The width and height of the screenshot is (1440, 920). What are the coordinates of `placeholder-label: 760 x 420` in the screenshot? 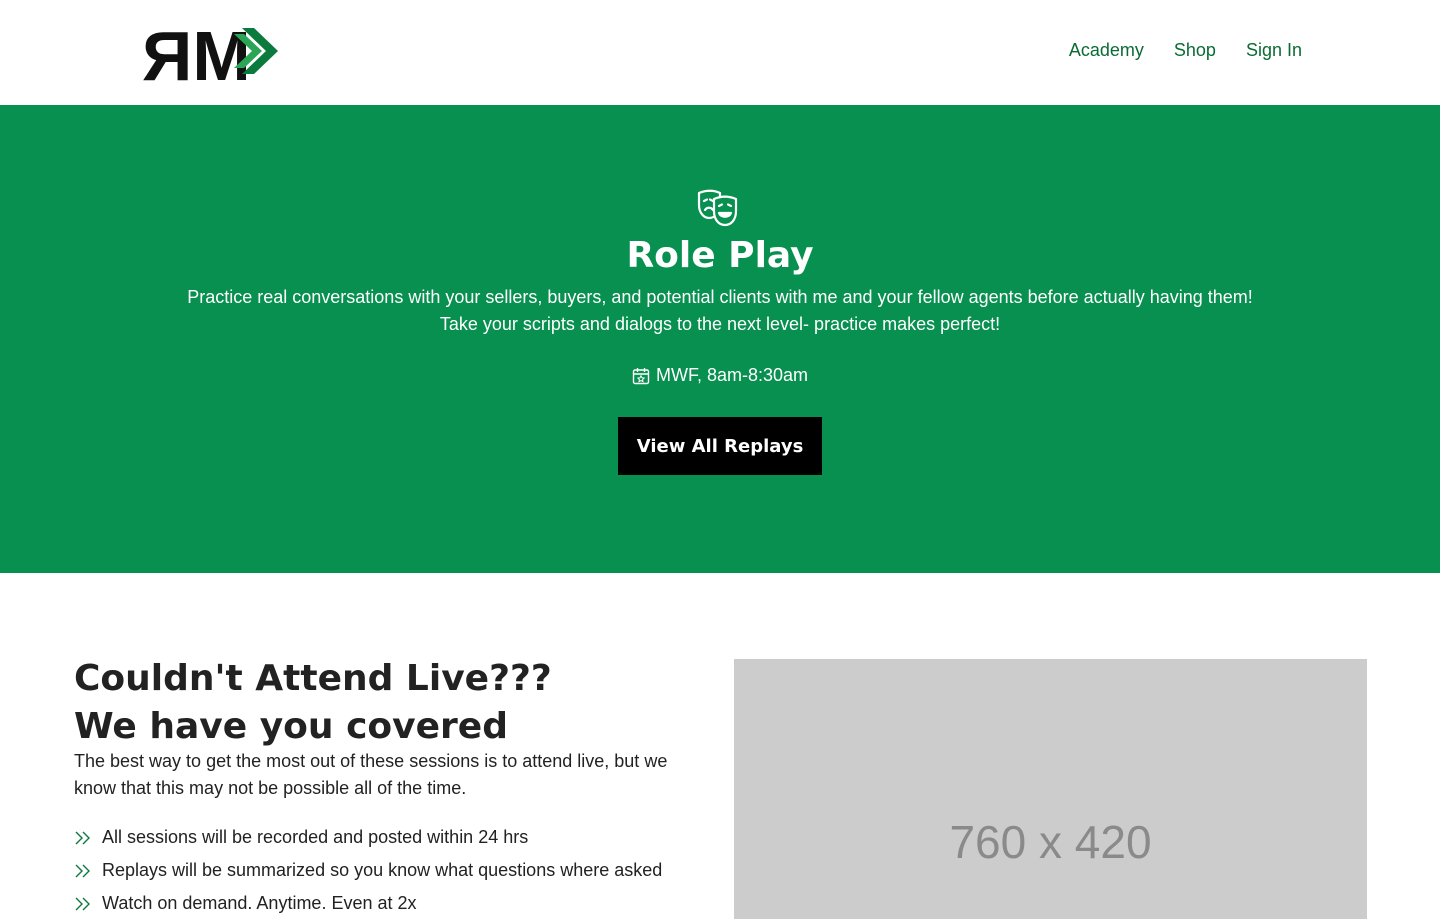 It's located at (1050, 842).